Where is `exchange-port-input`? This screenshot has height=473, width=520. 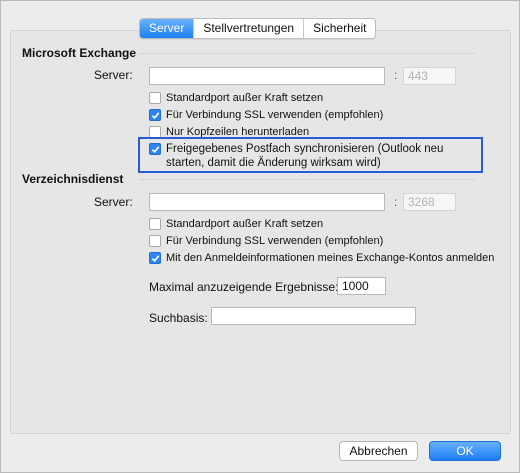 exchange-port-input is located at coordinates (429, 76).